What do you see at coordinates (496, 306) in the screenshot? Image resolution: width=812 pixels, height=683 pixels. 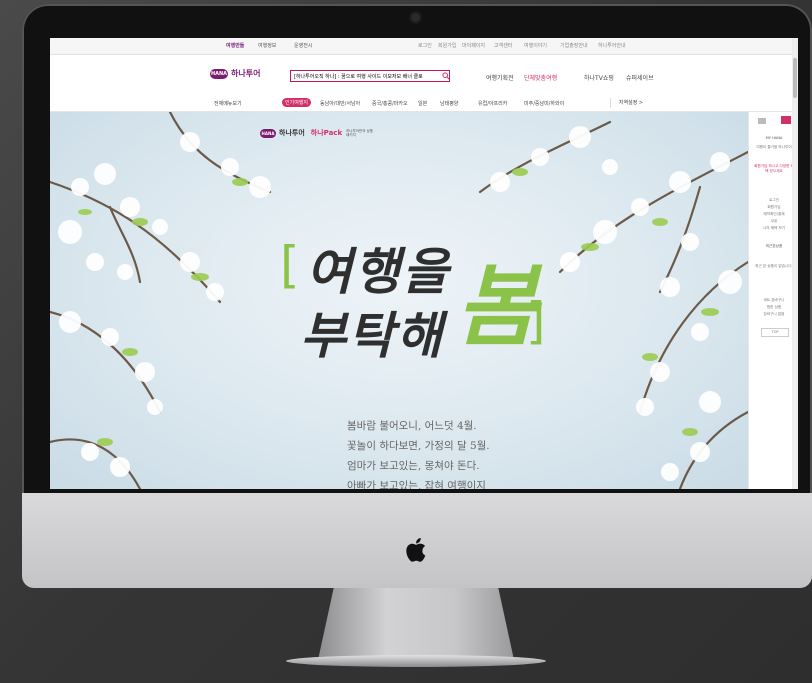 I see `headline-accent: 봄` at bounding box center [496, 306].